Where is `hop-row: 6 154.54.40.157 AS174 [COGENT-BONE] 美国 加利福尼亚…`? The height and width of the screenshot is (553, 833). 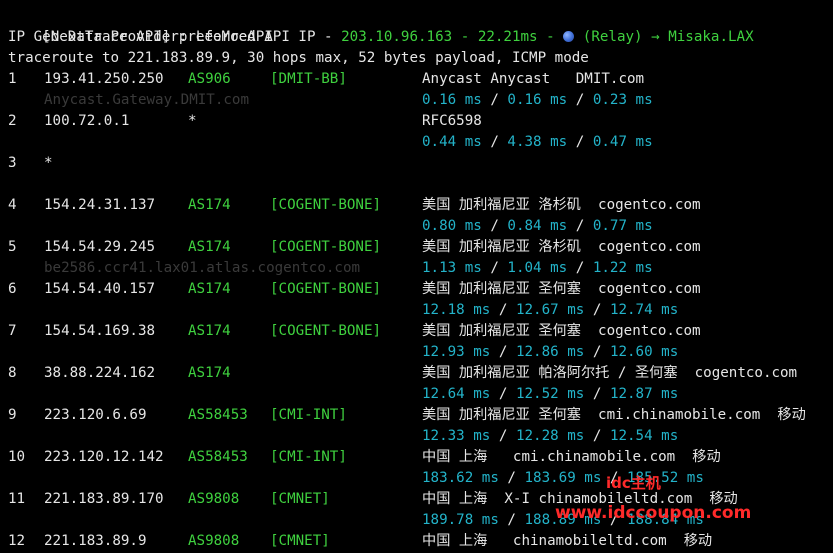 hop-row: 6 154.54.40.157 AS174 [COGENT-BONE] 美国 加利福尼亚… is located at coordinates (416, 289).